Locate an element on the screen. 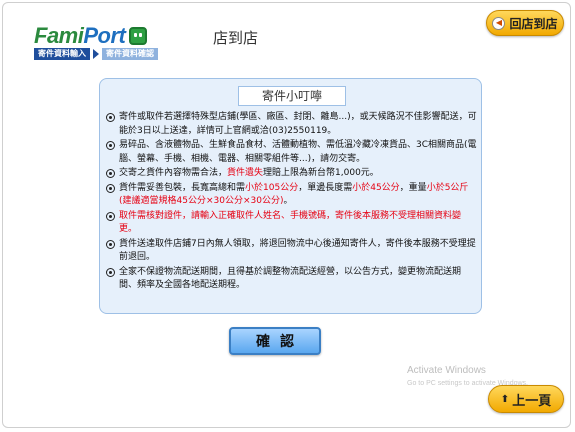 This screenshot has width=575, height=432. notice-item: 取件需核對證件，請輸入正確取件人姓名、手機號碼，寄件後本服務不受理相關資料變更。 is located at coordinates (292, 223).